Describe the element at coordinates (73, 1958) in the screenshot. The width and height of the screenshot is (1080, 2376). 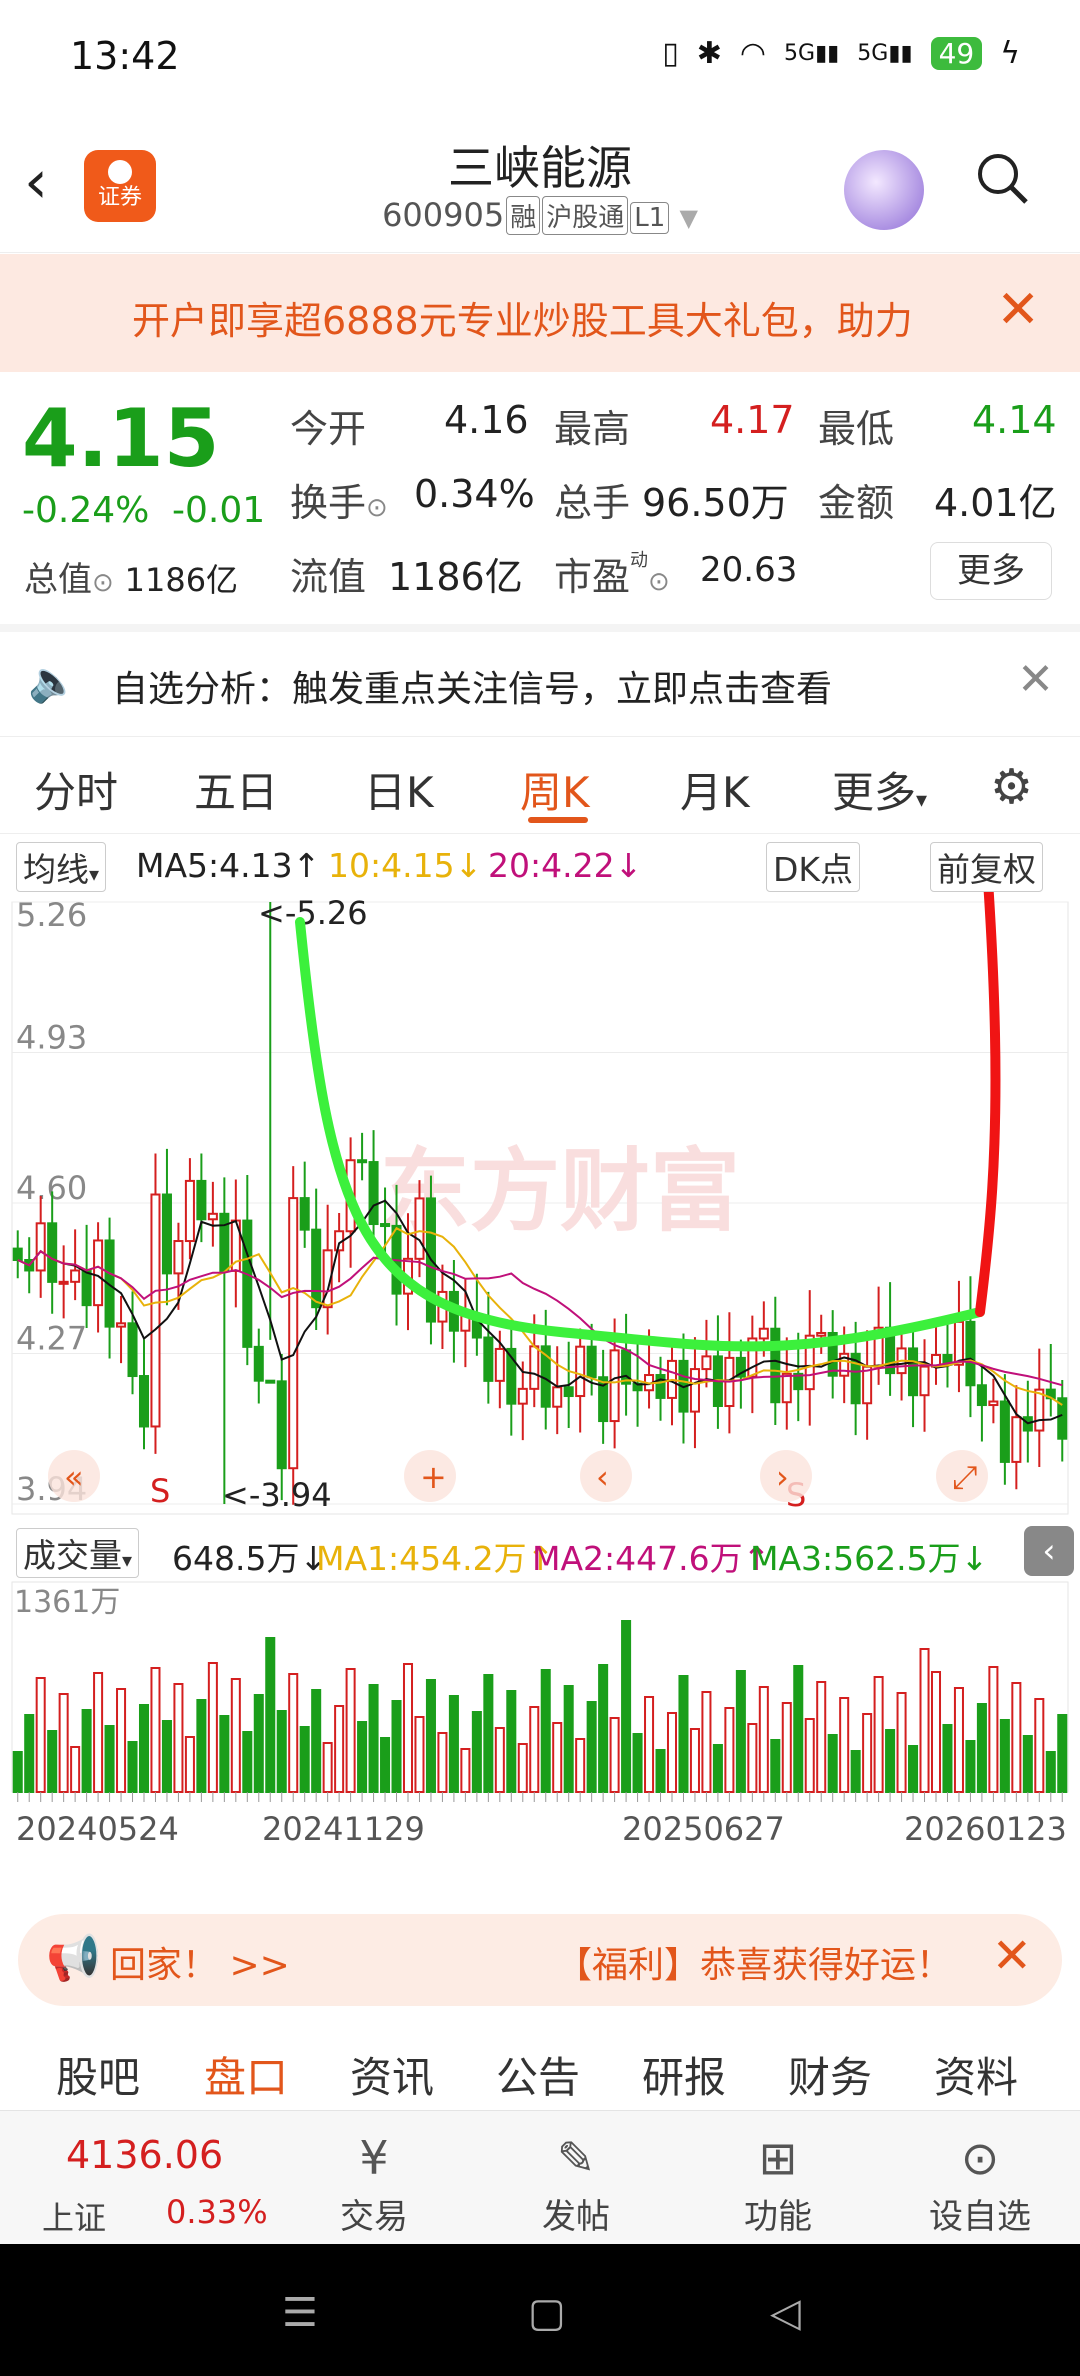
I see `megaphone-icon: 📢` at that location.